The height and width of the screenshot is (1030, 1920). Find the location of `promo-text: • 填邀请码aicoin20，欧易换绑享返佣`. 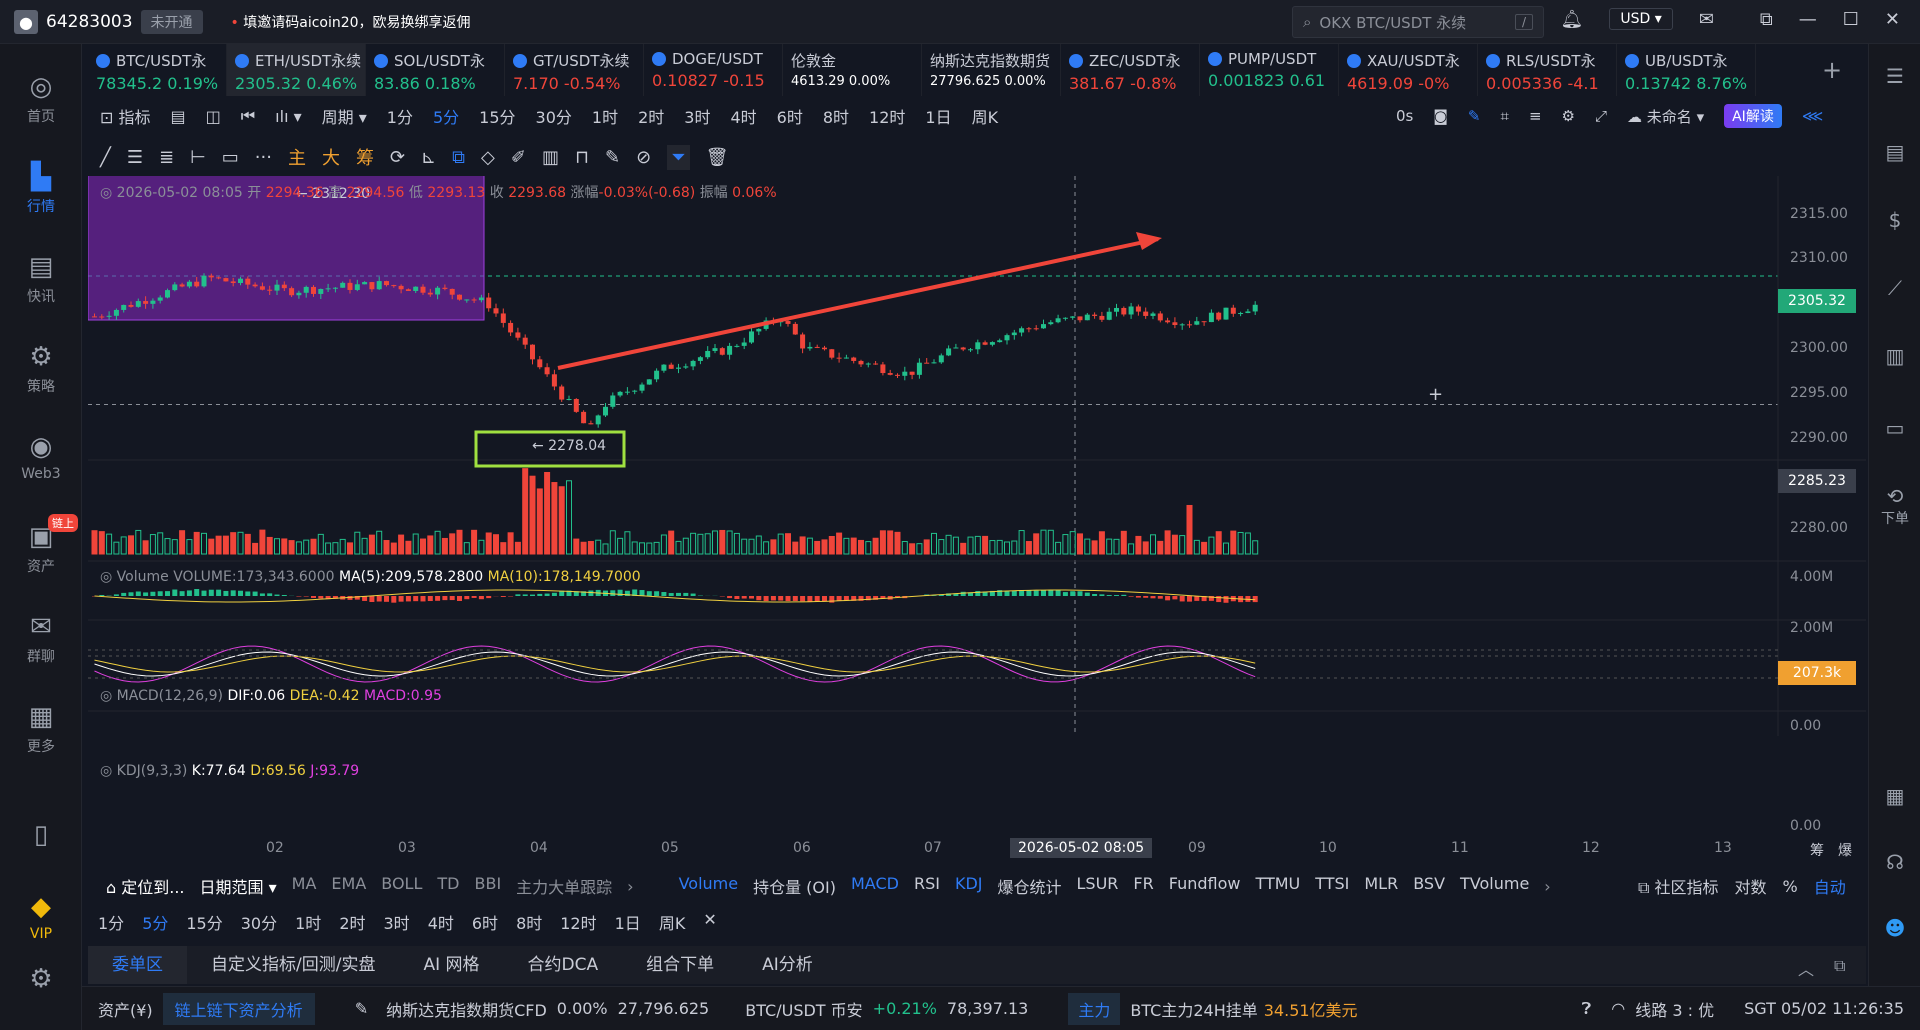

promo-text: • 填邀请码aicoin20，欧易换绑享返佣 is located at coordinates (351, 22).